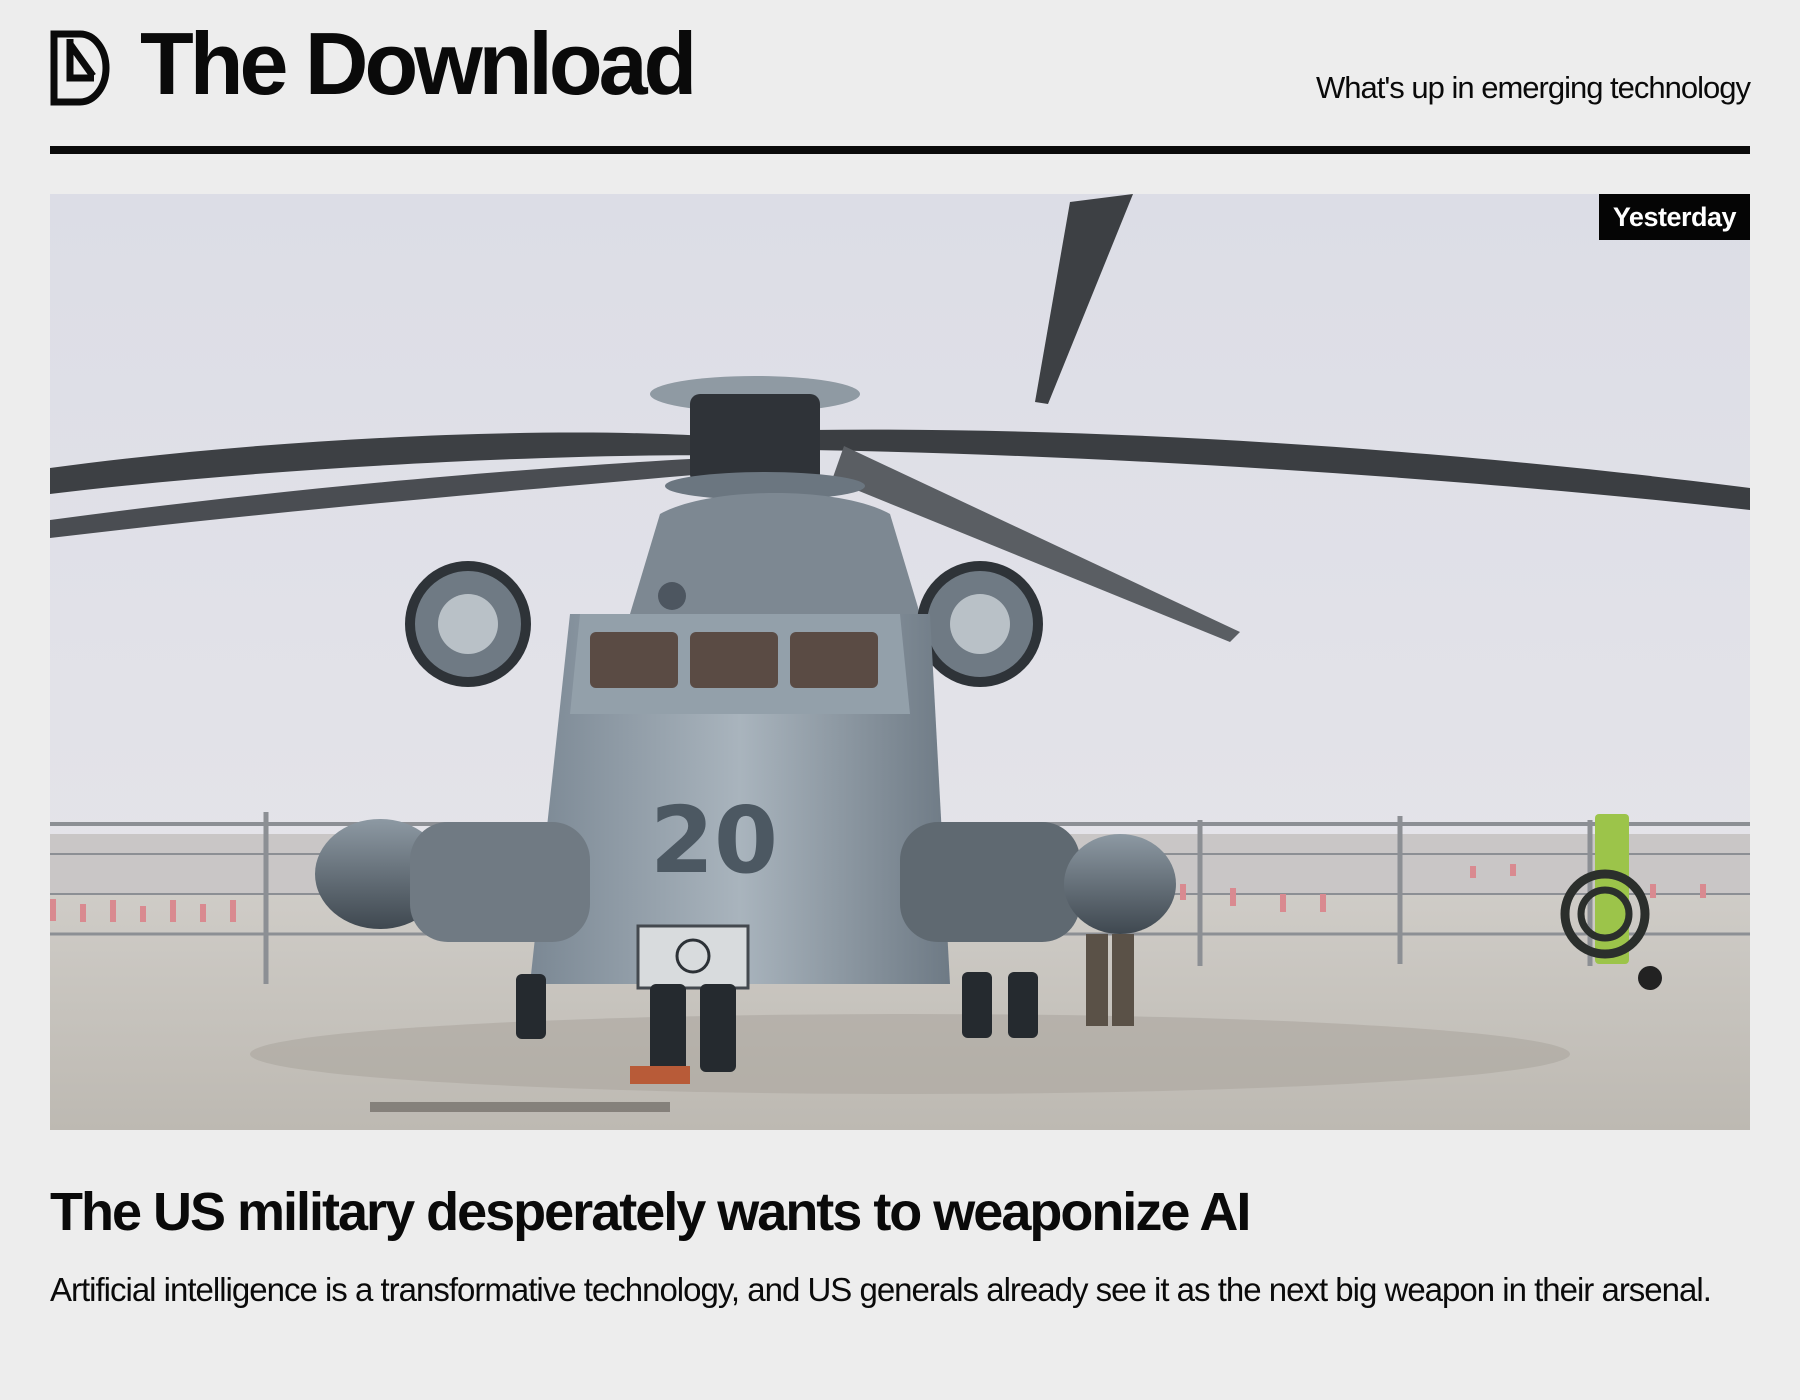 The height and width of the screenshot is (1400, 1800). I want to click on brand-logo, so click(80, 68).